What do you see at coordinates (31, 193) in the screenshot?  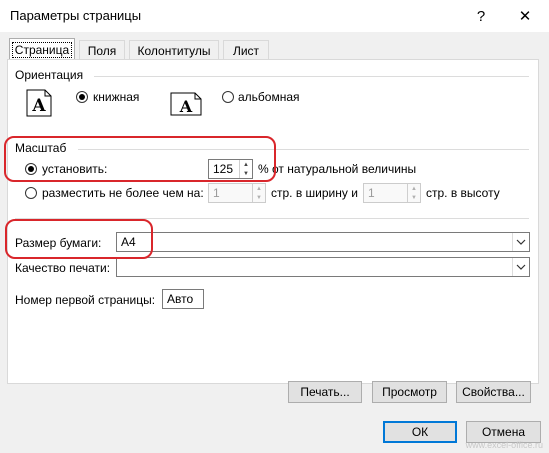 I see `scale-fit-radio` at bounding box center [31, 193].